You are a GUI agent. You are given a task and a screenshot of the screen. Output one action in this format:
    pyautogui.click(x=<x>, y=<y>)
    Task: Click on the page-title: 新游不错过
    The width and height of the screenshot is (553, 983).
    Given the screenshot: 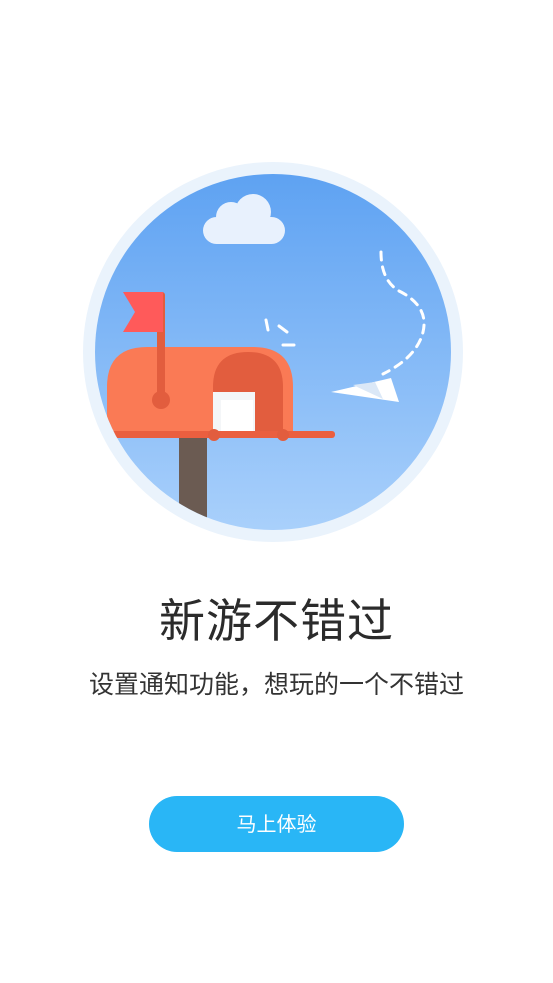 What is the action you would take?
    pyautogui.click(x=276, y=621)
    